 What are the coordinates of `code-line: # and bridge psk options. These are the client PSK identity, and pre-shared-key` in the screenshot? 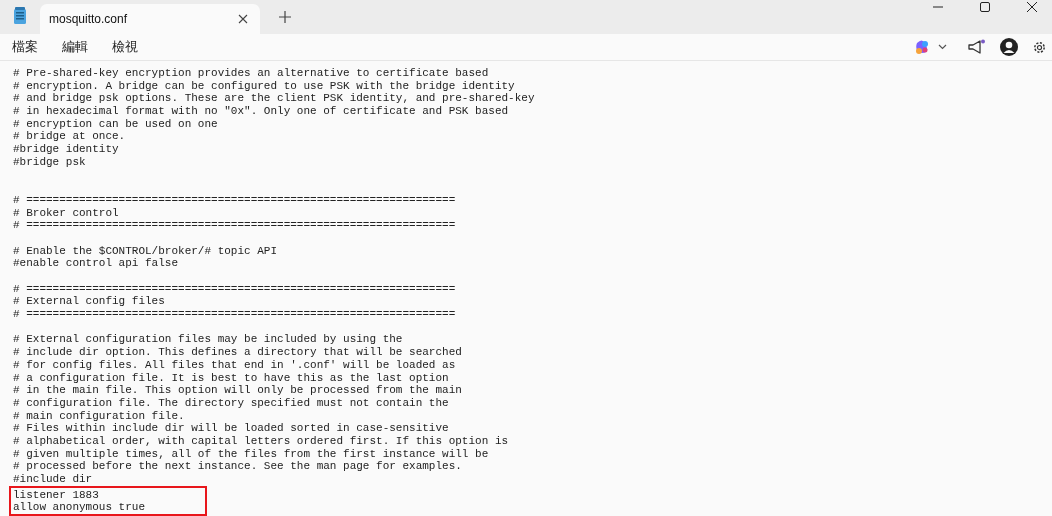 It's located at (274, 99).